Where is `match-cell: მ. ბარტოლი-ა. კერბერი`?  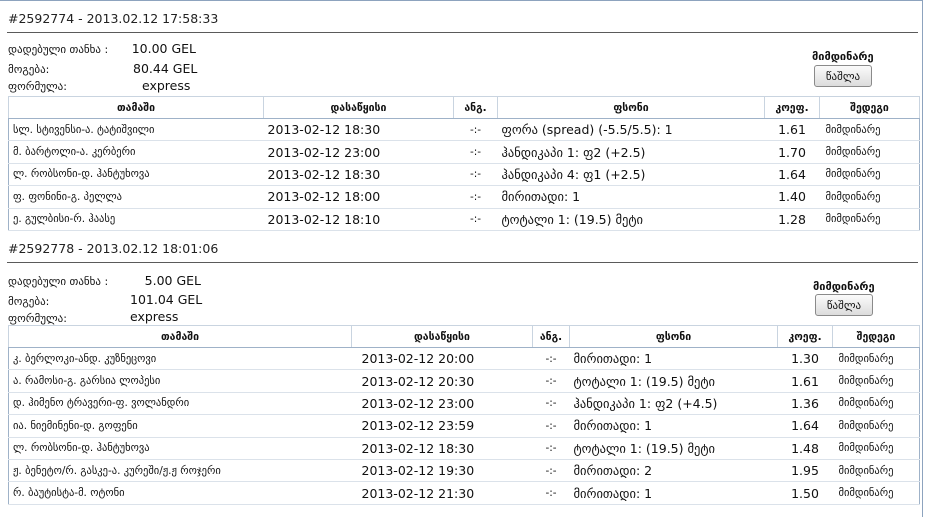
match-cell: მ. ბარტოლი-ა. კერბერი is located at coordinates (136, 152).